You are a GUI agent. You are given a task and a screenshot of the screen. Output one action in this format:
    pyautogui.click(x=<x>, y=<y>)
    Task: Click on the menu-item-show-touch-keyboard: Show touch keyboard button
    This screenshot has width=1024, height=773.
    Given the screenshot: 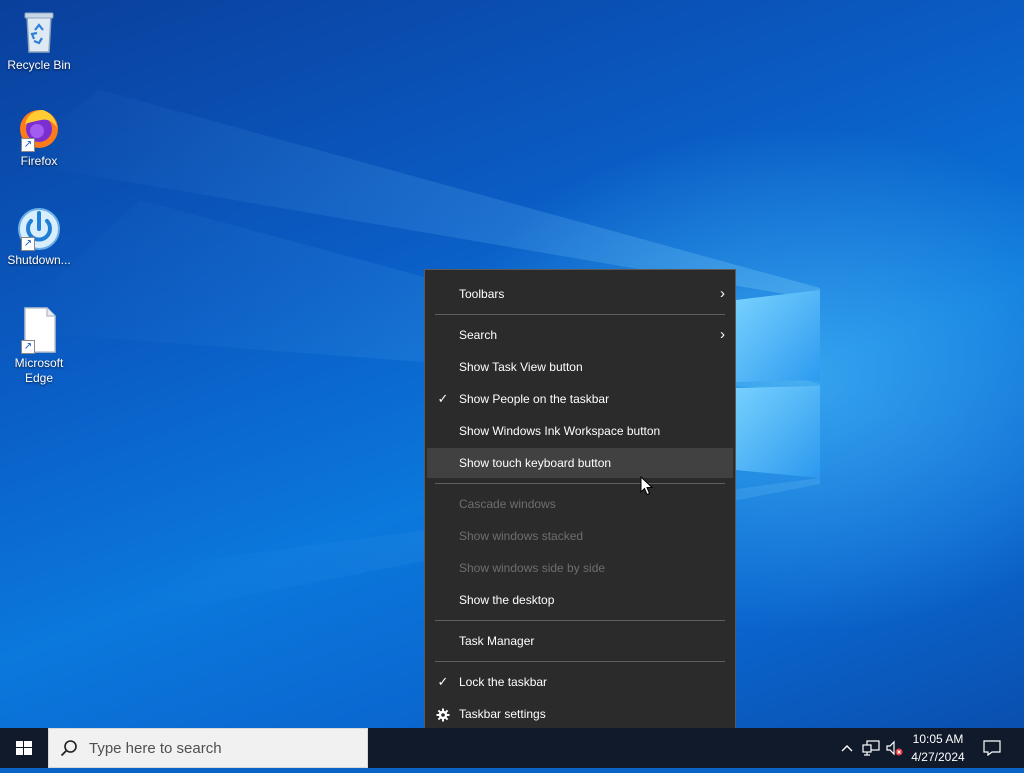 What is the action you would take?
    pyautogui.click(x=580, y=463)
    